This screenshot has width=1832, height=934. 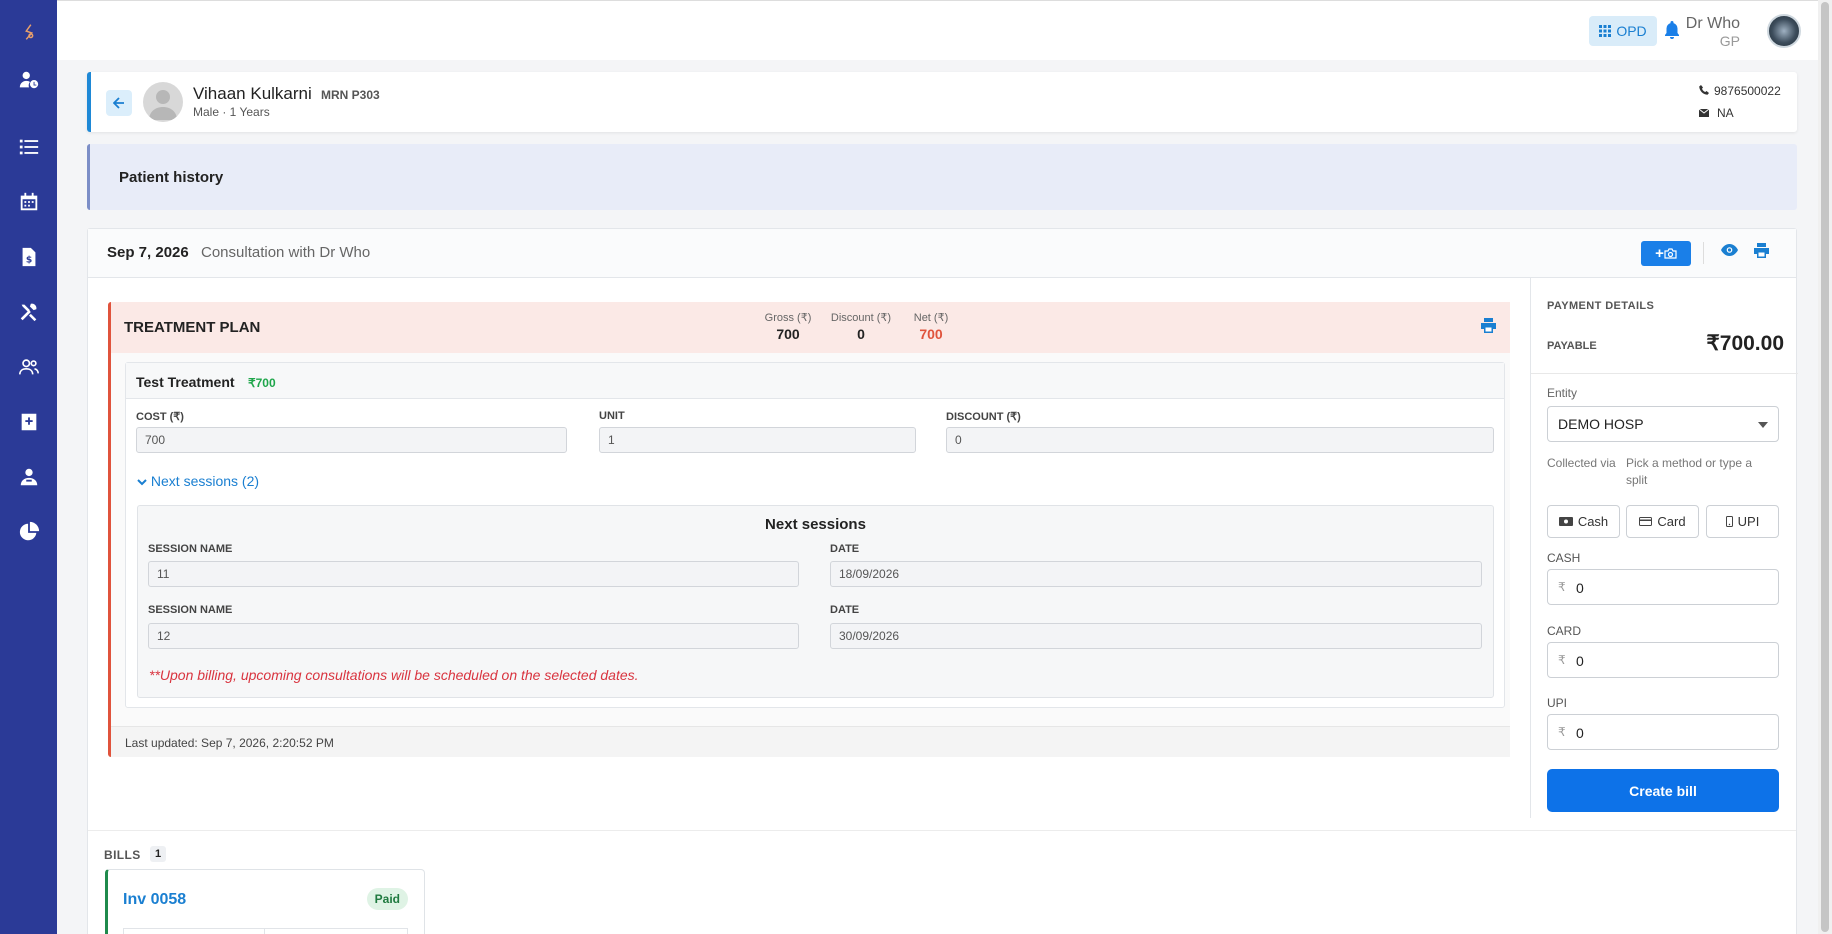 I want to click on payment-hint: Pick a method or type a split, so click(x=1689, y=471).